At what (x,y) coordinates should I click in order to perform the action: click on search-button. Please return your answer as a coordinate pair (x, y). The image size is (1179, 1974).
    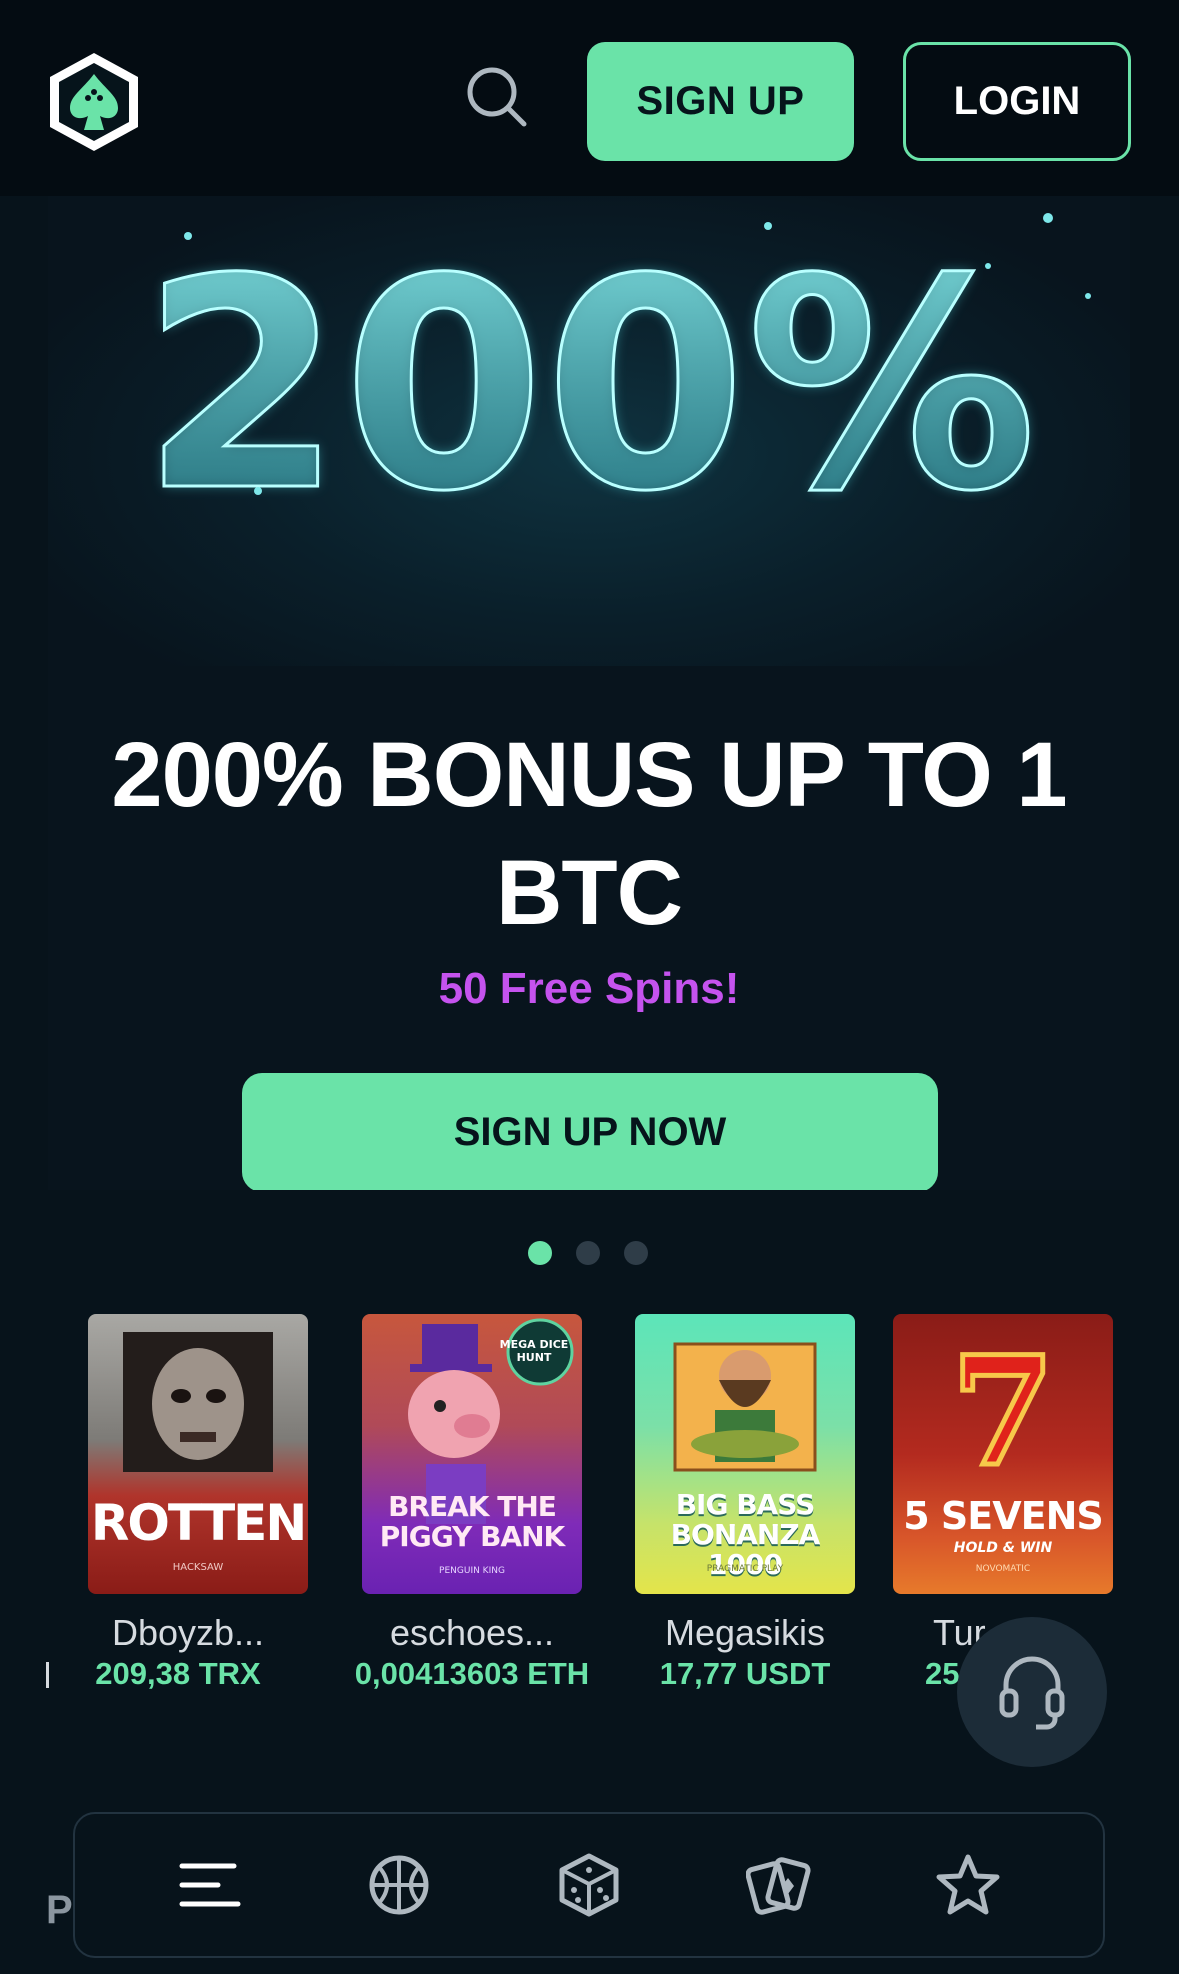
    Looking at the image, I should click on (497, 97).